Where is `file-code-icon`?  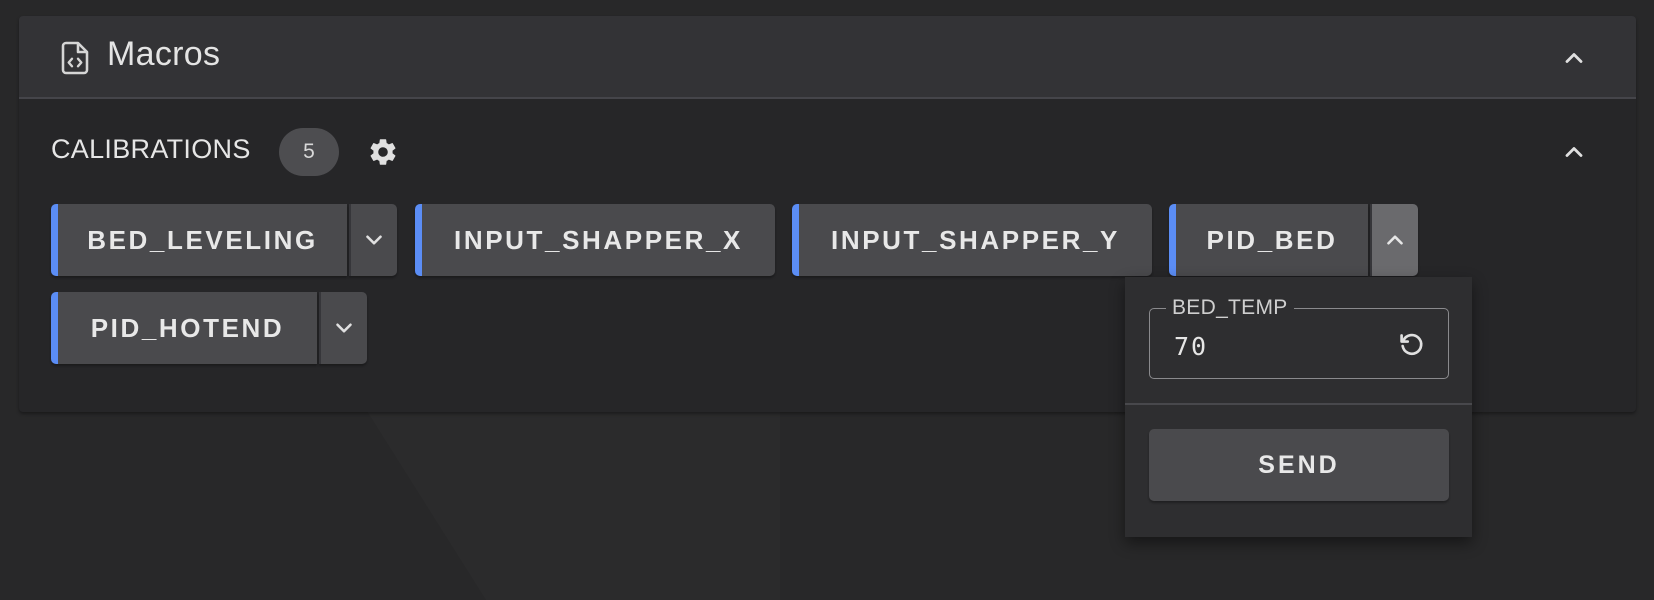 file-code-icon is located at coordinates (75, 58).